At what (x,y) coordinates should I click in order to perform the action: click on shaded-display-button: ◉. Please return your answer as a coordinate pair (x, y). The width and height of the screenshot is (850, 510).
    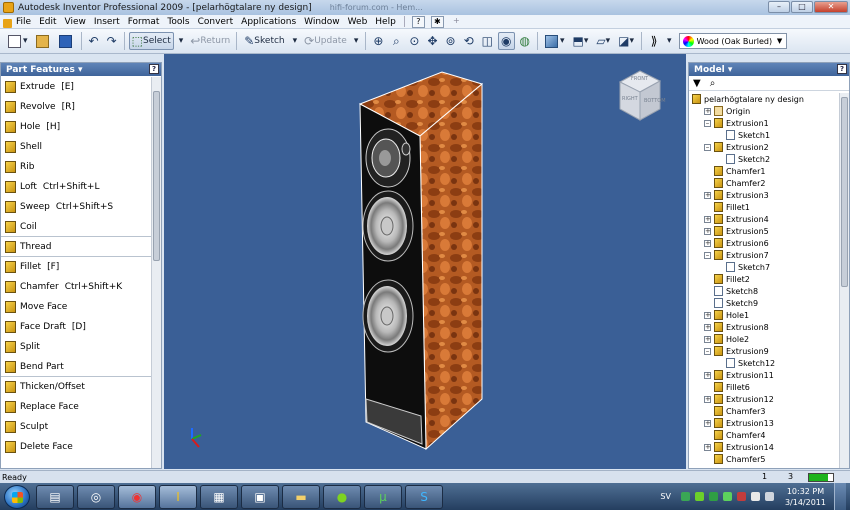
    Looking at the image, I should click on (506, 41).